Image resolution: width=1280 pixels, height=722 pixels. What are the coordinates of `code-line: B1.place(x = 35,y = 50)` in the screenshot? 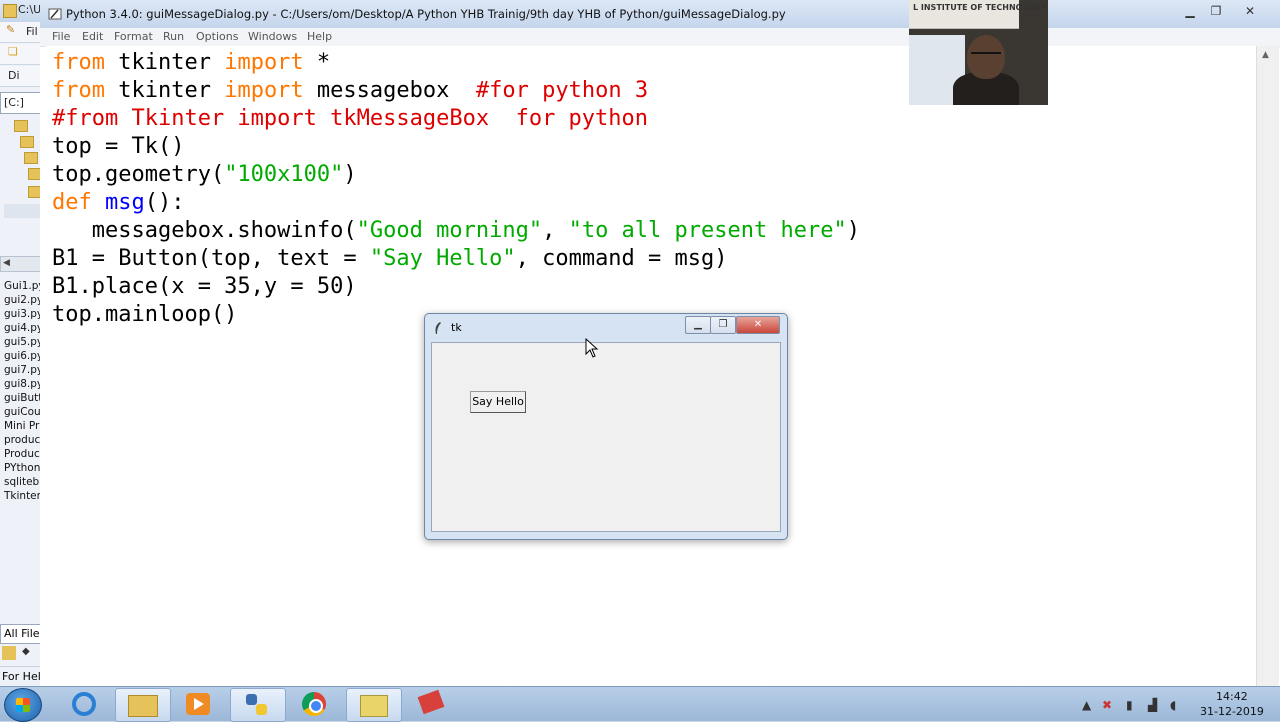 It's located at (204, 287).